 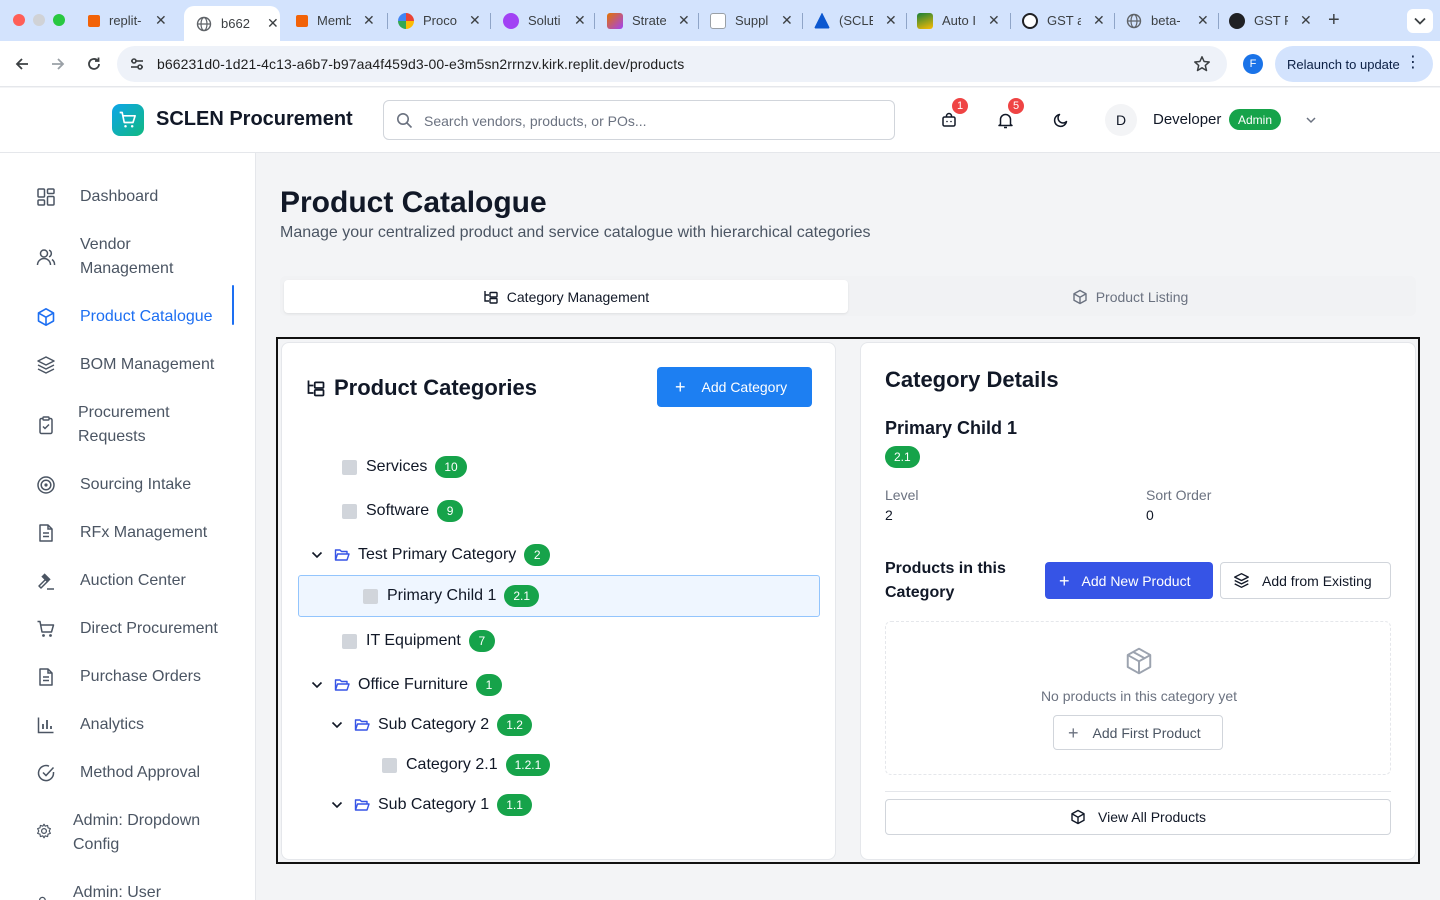 What do you see at coordinates (133, 580) in the screenshot?
I see `sidebar-item-label: Auction Center` at bounding box center [133, 580].